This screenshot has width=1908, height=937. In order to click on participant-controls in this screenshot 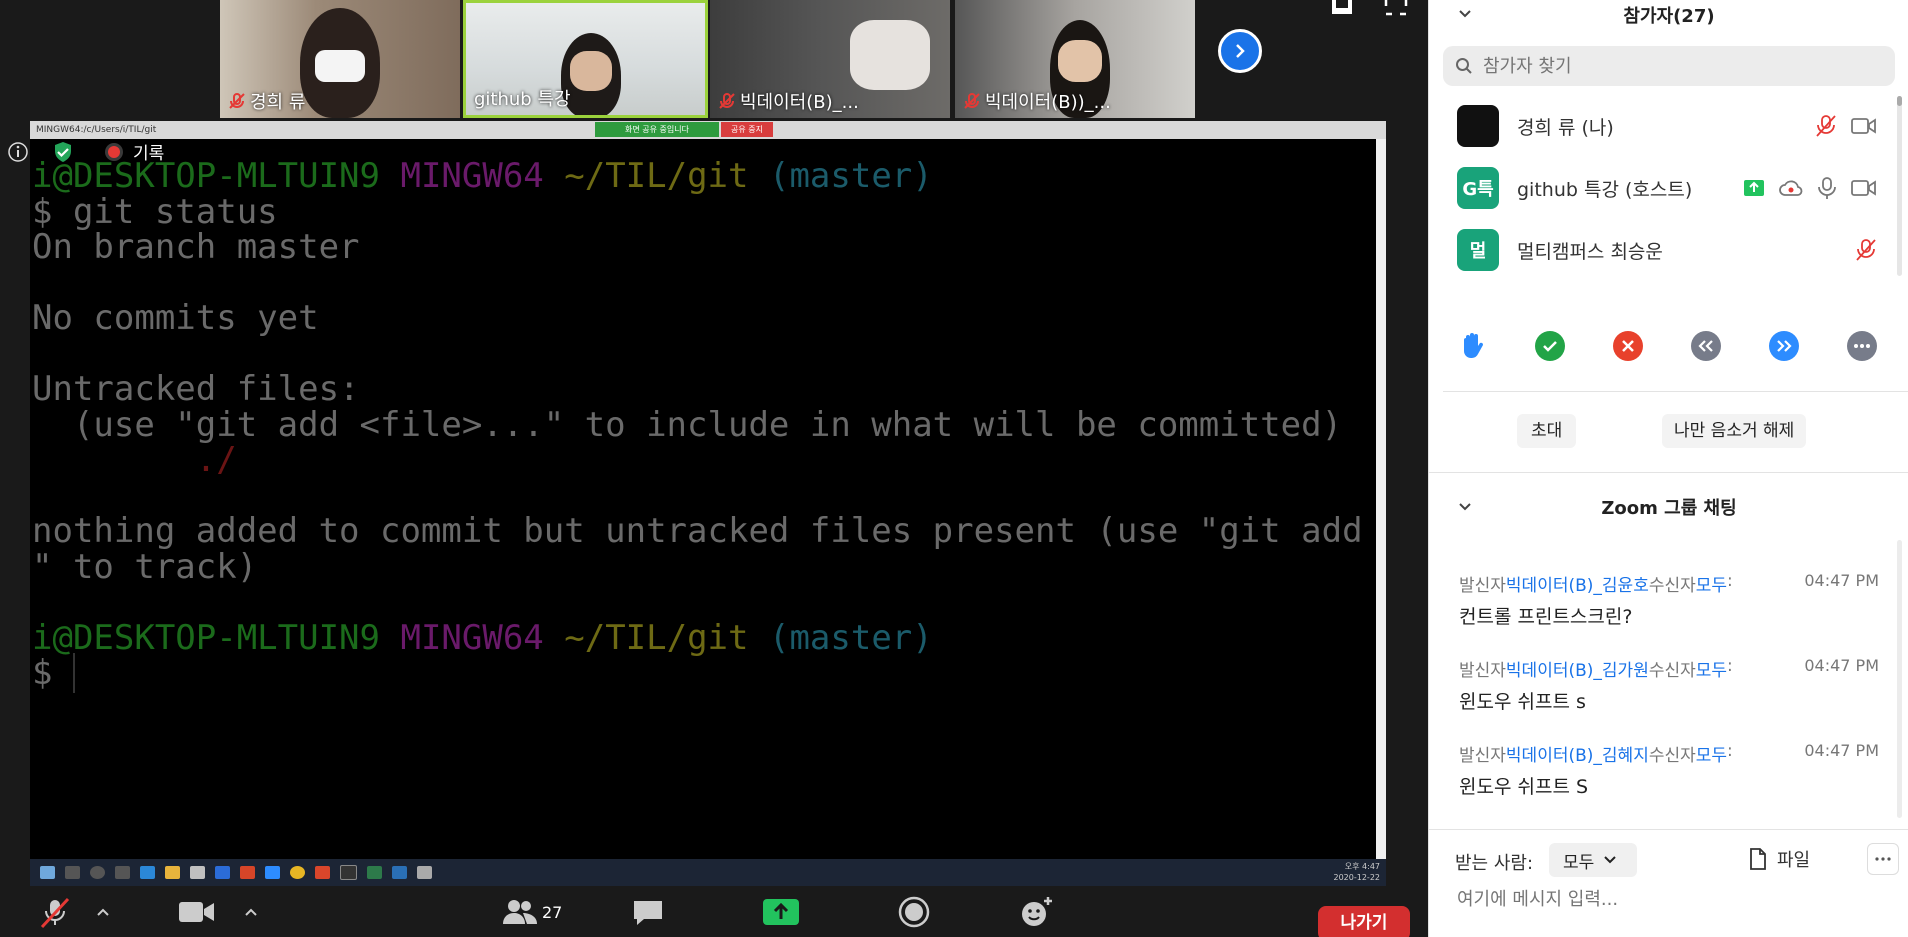, I will do `click(1866, 250)`.